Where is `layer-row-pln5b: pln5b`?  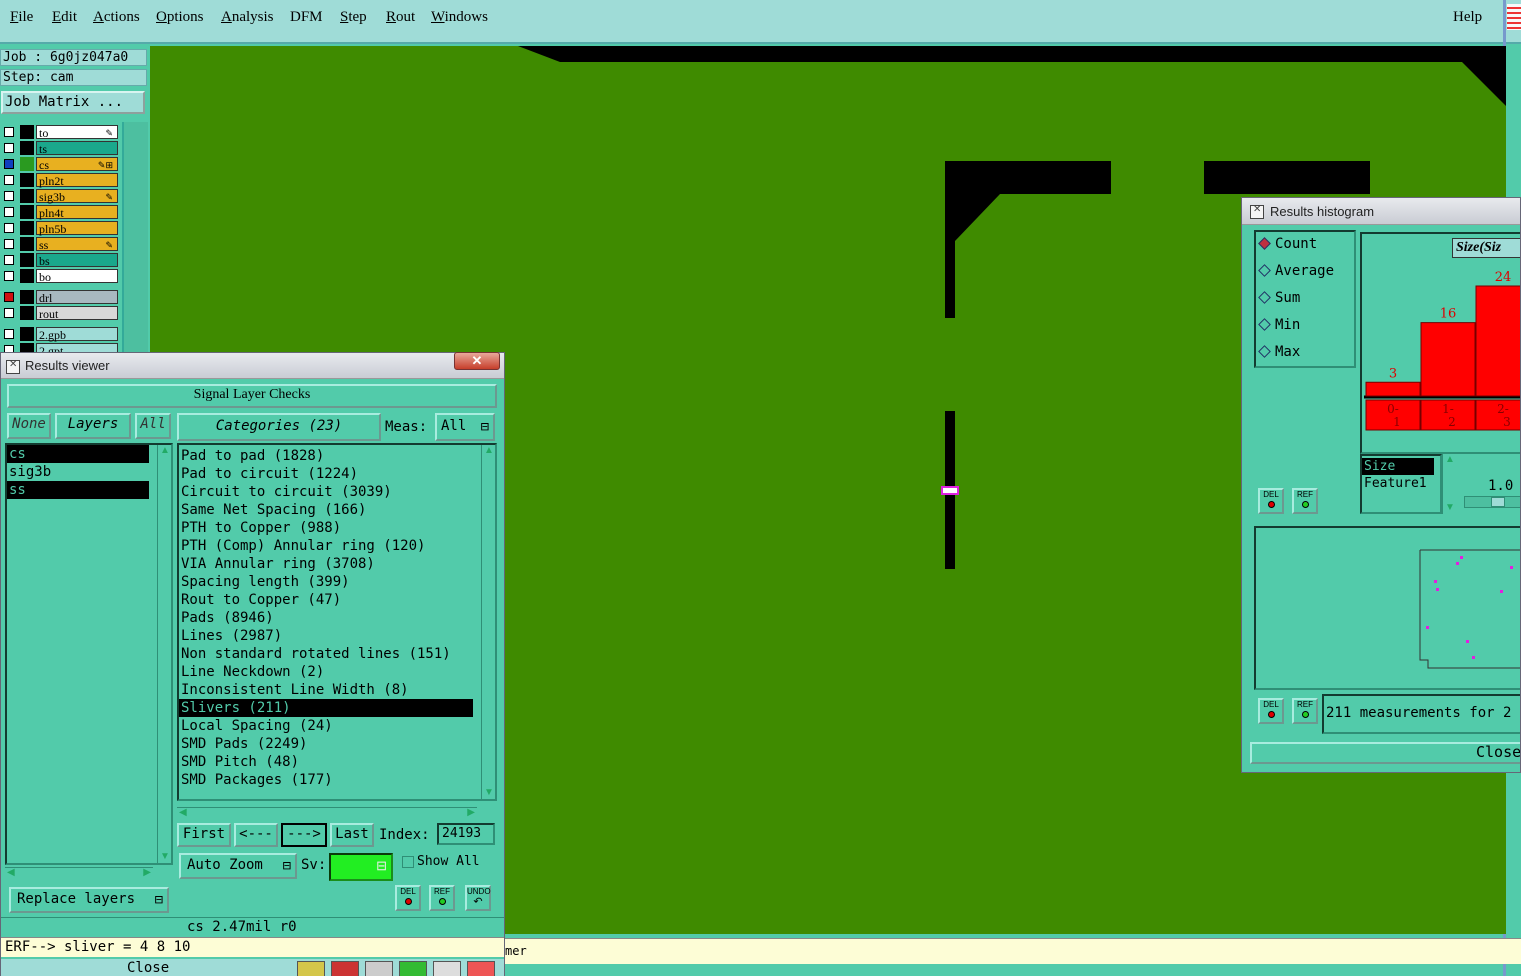
layer-row-pln5b: pln5b is located at coordinates (60, 228).